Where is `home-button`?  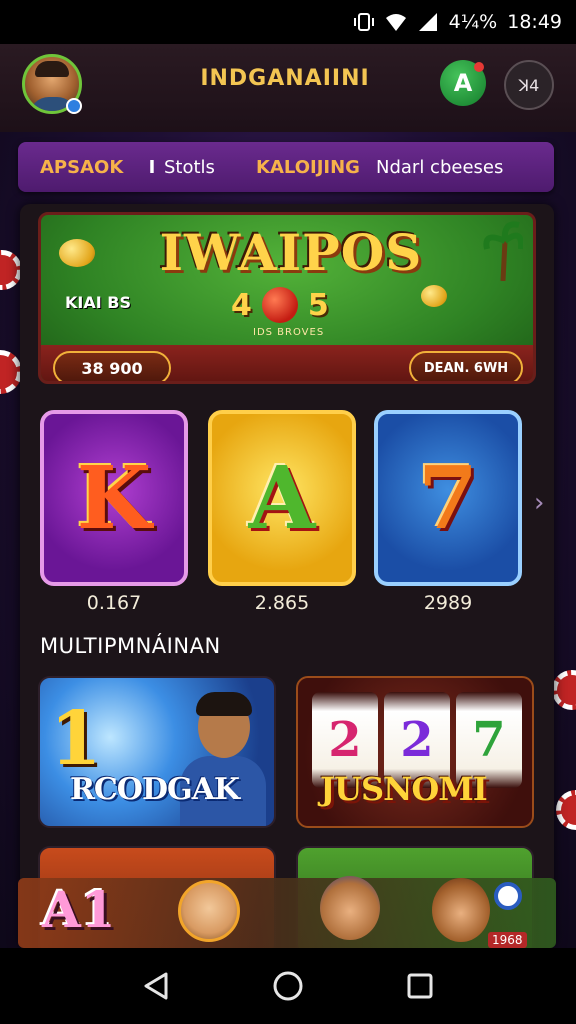
home-button is located at coordinates (288, 986).